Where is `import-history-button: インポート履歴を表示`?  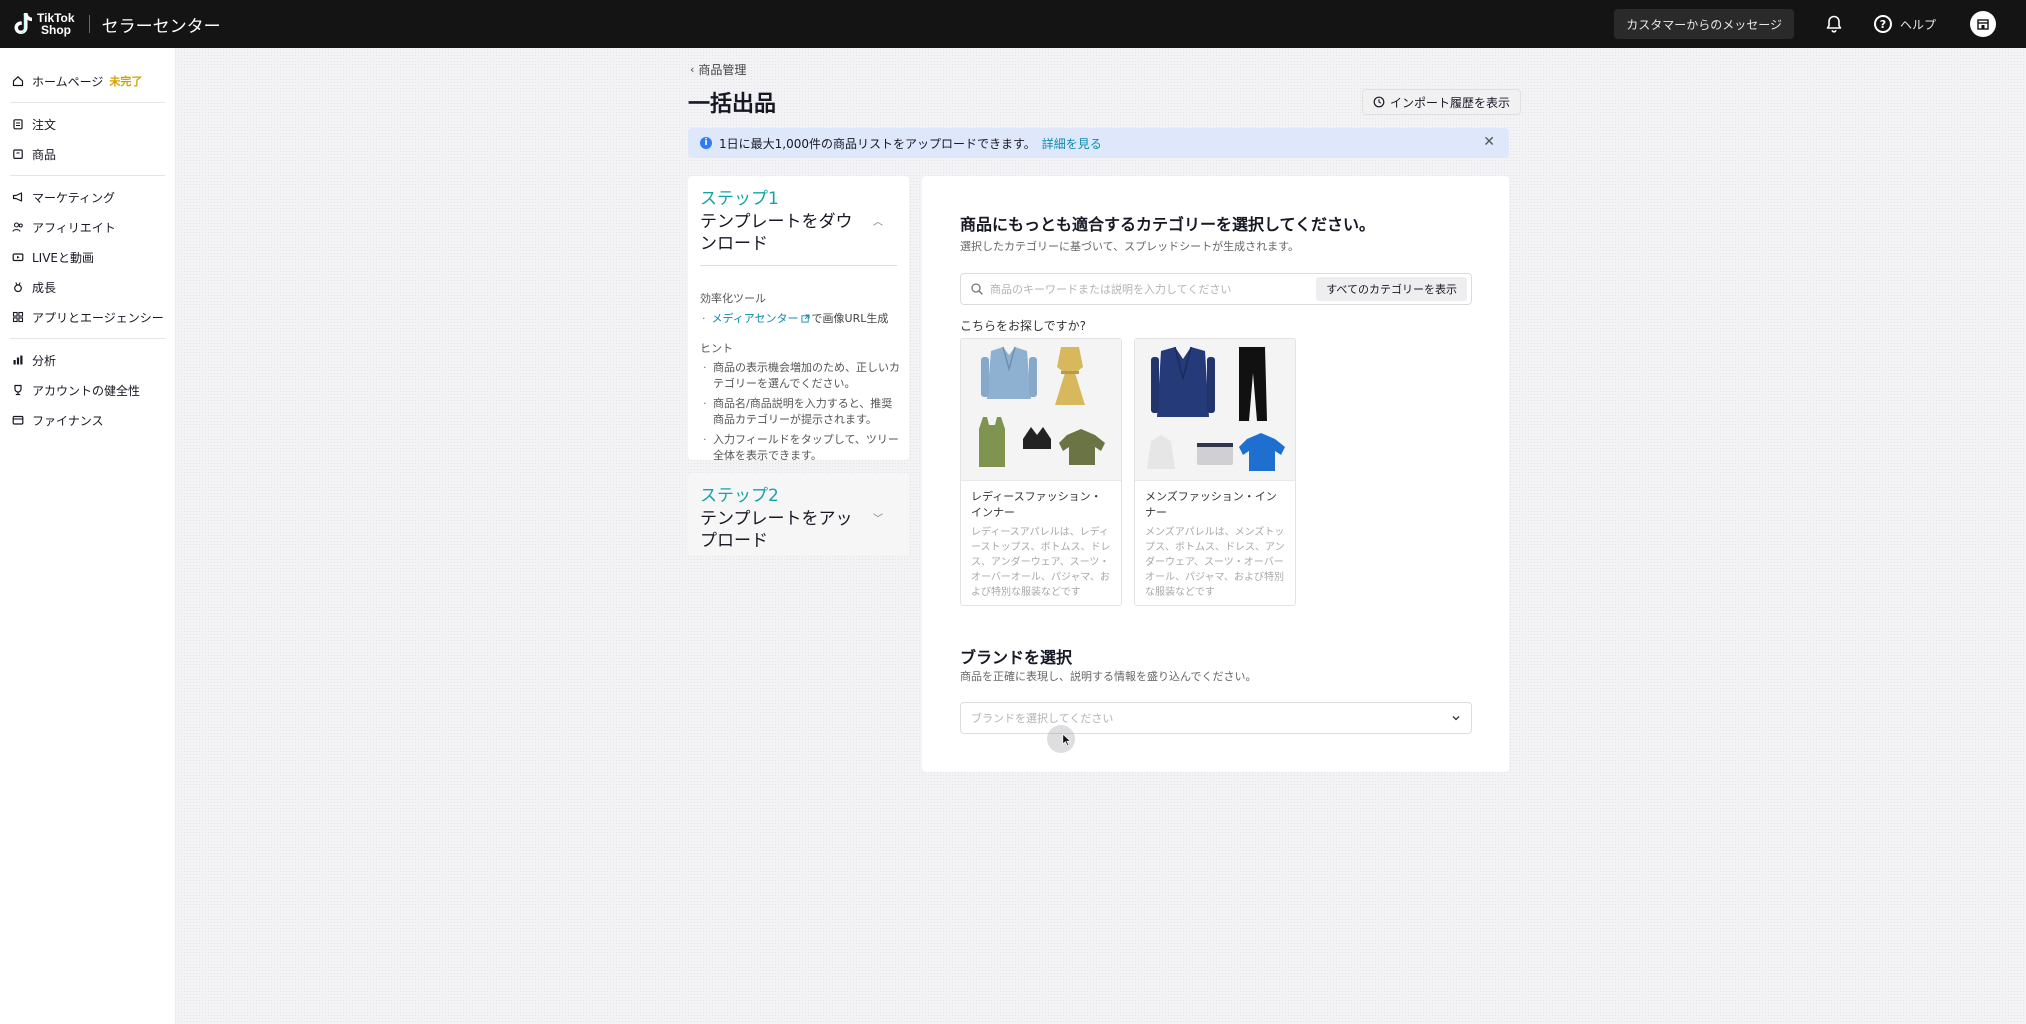
import-history-button: インポート履歴を表示 is located at coordinates (1442, 102).